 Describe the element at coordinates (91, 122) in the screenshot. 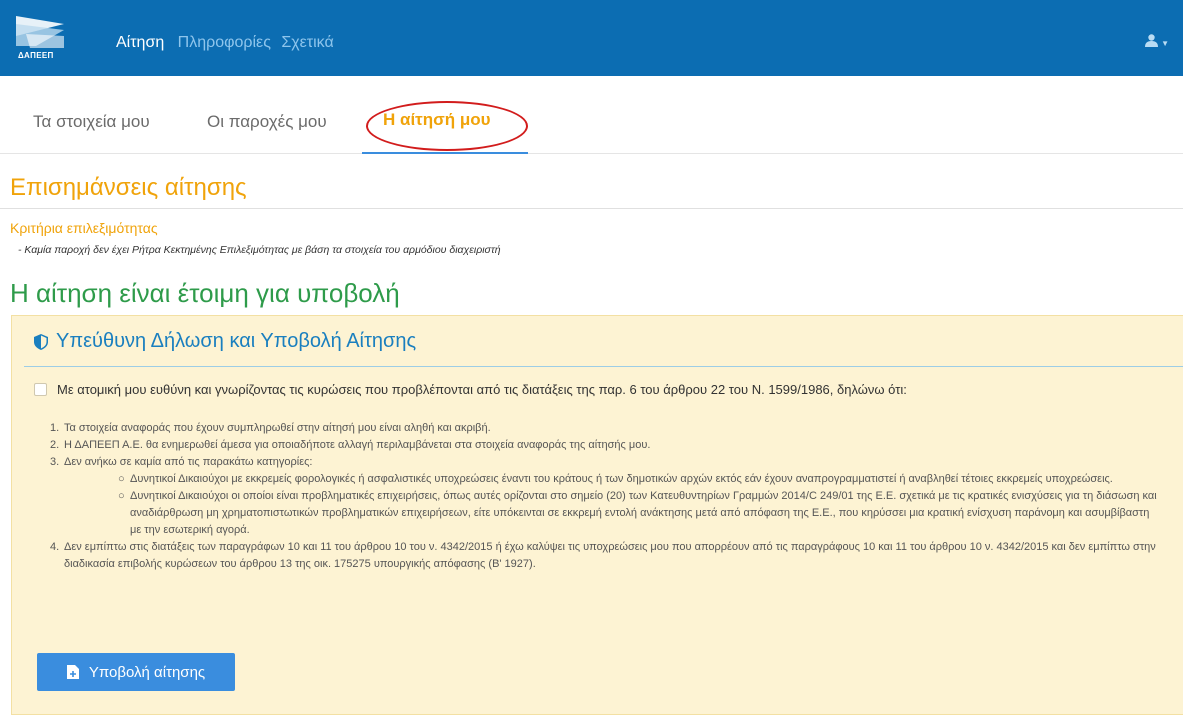

I see `tab-my-details: Τα στοιχεία μου` at that location.